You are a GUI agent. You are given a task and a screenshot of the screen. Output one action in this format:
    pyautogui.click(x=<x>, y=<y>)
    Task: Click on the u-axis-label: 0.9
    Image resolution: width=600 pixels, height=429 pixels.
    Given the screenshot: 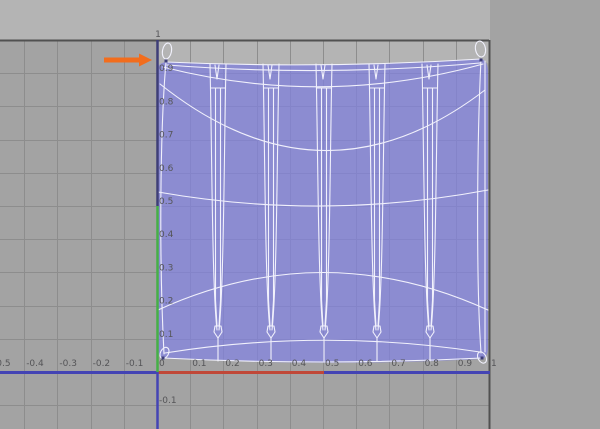 What is the action you would take?
    pyautogui.click(x=465, y=364)
    